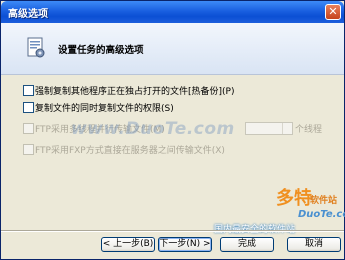 The height and width of the screenshot is (260, 345). I want to click on back-button: < 上一步(B), so click(128, 244).